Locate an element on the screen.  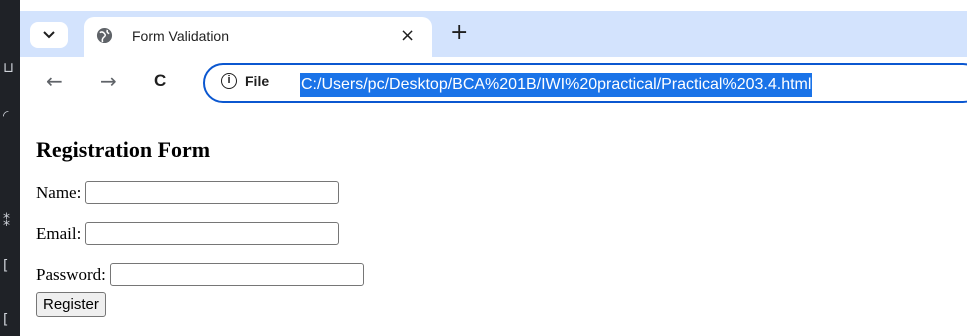
background-u-glyph: ⊔ is located at coordinates (8, 68).